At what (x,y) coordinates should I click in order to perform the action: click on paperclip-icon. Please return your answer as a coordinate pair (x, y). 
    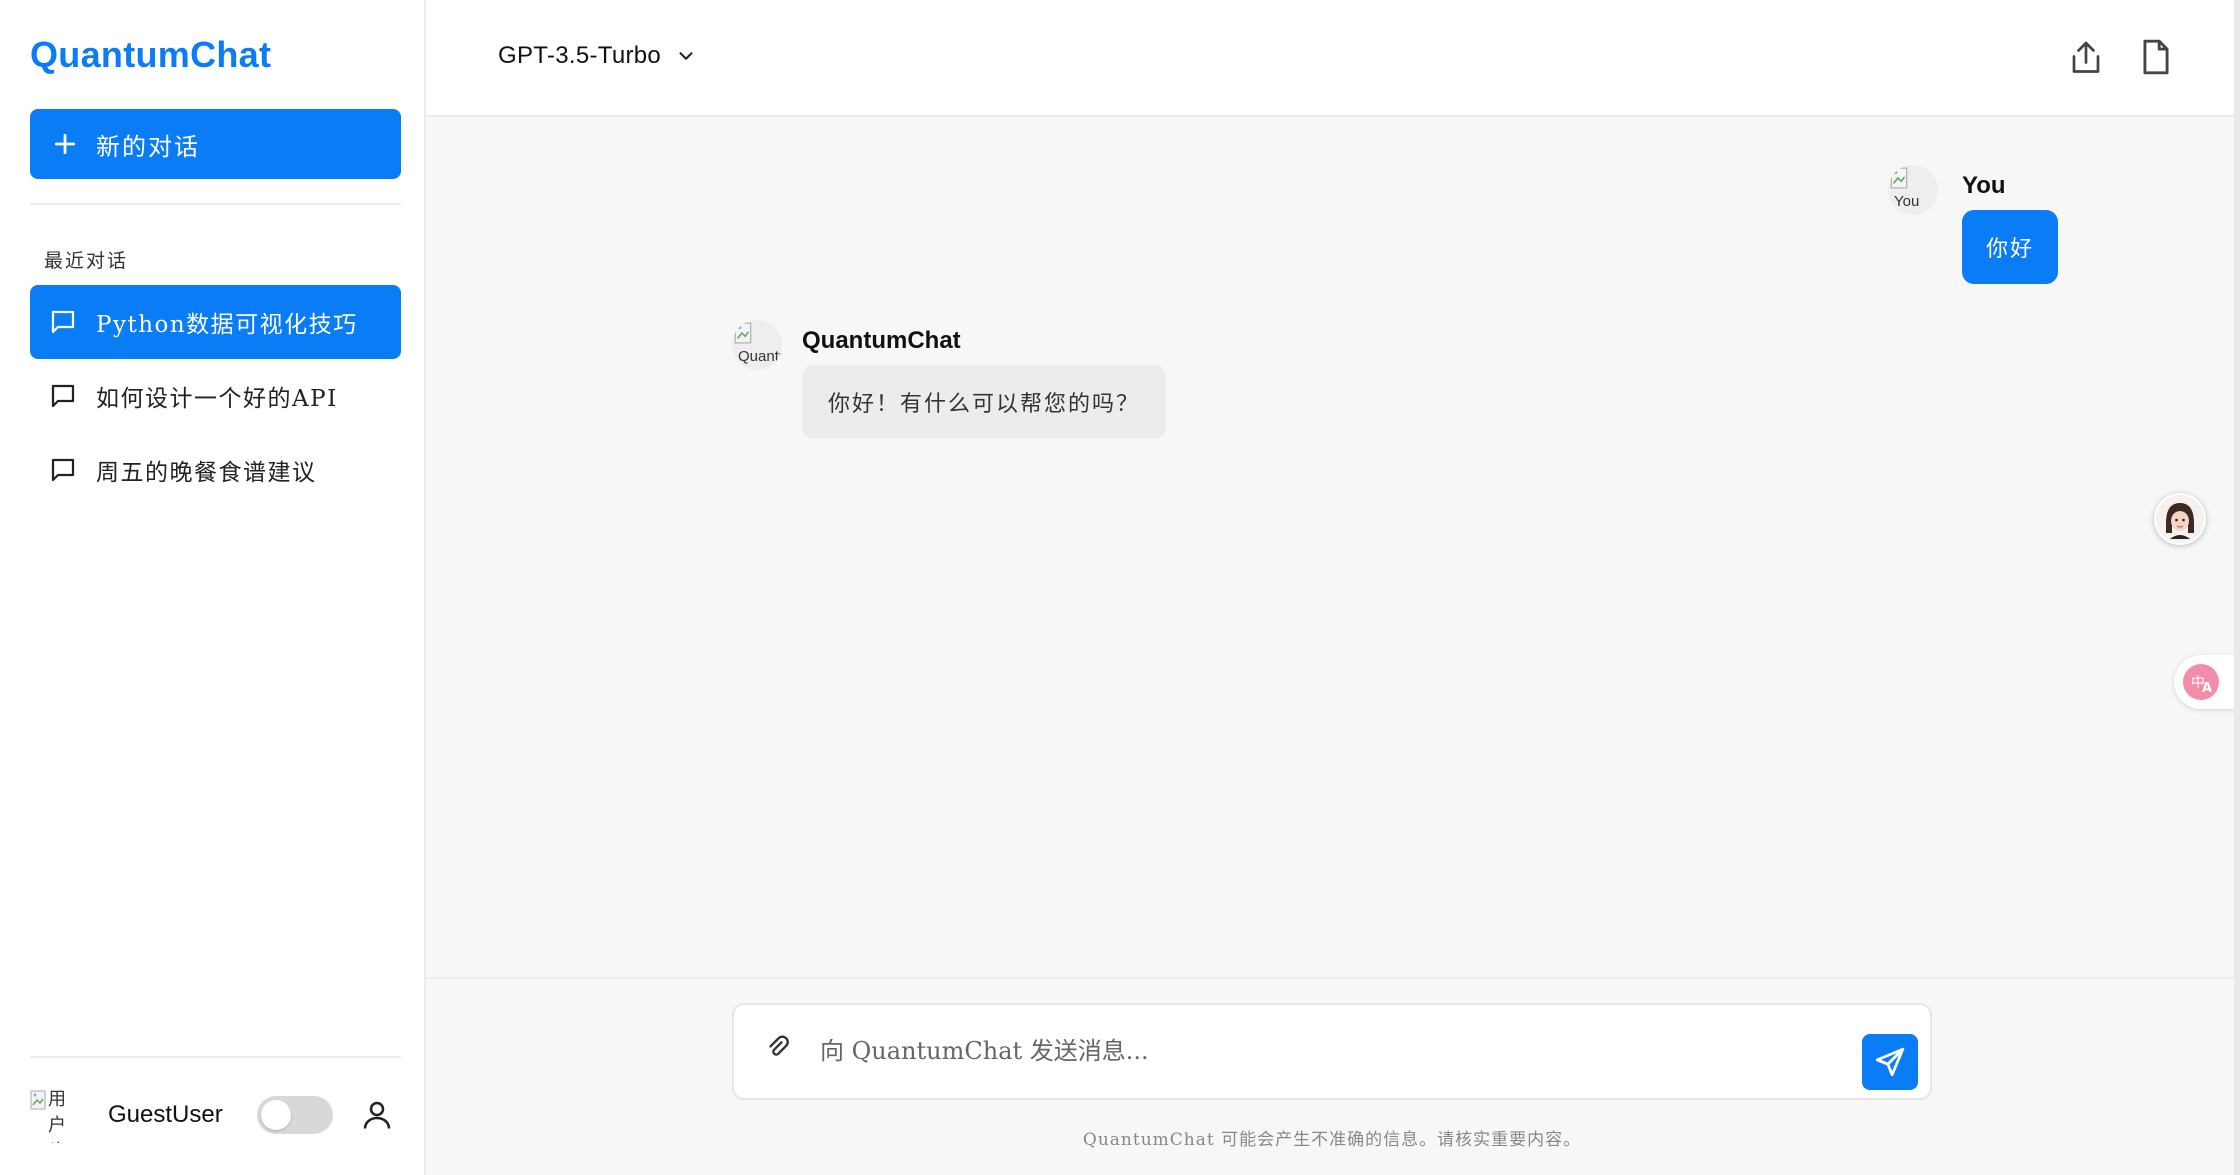
    Looking at the image, I should click on (778, 1047).